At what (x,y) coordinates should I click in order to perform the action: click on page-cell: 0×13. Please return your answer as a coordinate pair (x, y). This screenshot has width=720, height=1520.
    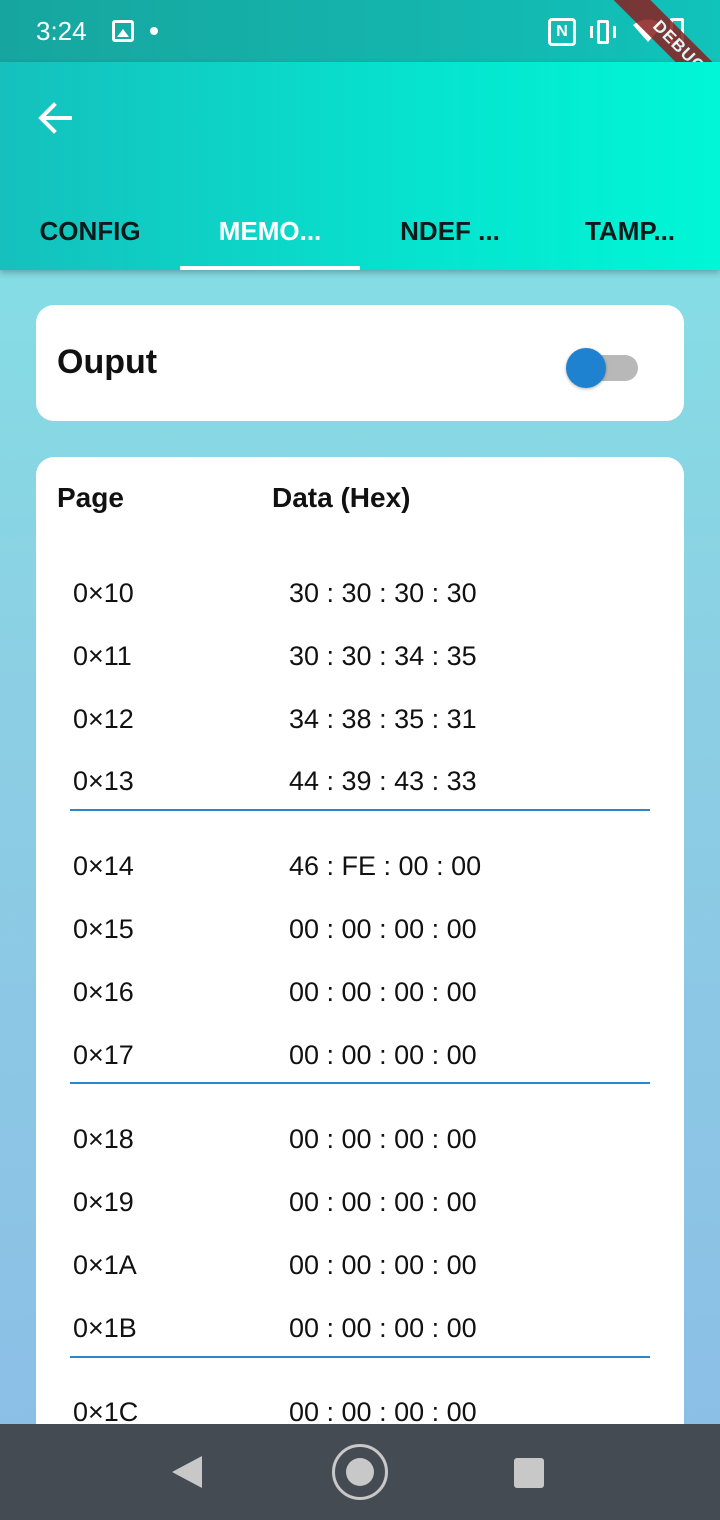
    Looking at the image, I should click on (103, 781).